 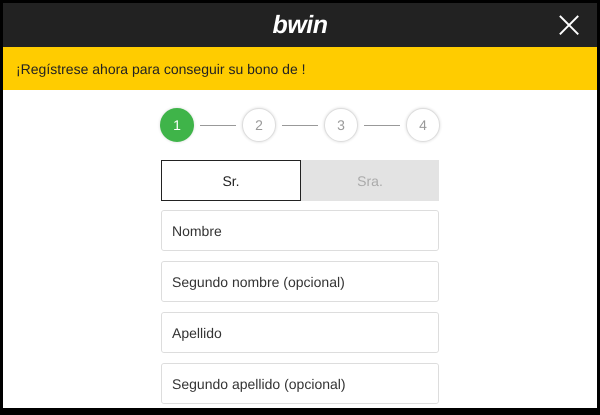 What do you see at coordinates (300, 332) in the screenshot?
I see `input-field: Apellido` at bounding box center [300, 332].